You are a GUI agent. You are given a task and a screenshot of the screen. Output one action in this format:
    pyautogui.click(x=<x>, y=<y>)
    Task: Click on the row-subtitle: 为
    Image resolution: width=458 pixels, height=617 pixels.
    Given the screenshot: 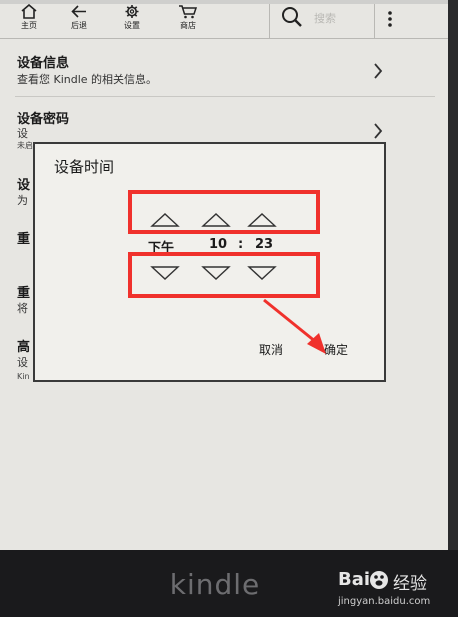 What is the action you would take?
    pyautogui.click(x=22, y=200)
    